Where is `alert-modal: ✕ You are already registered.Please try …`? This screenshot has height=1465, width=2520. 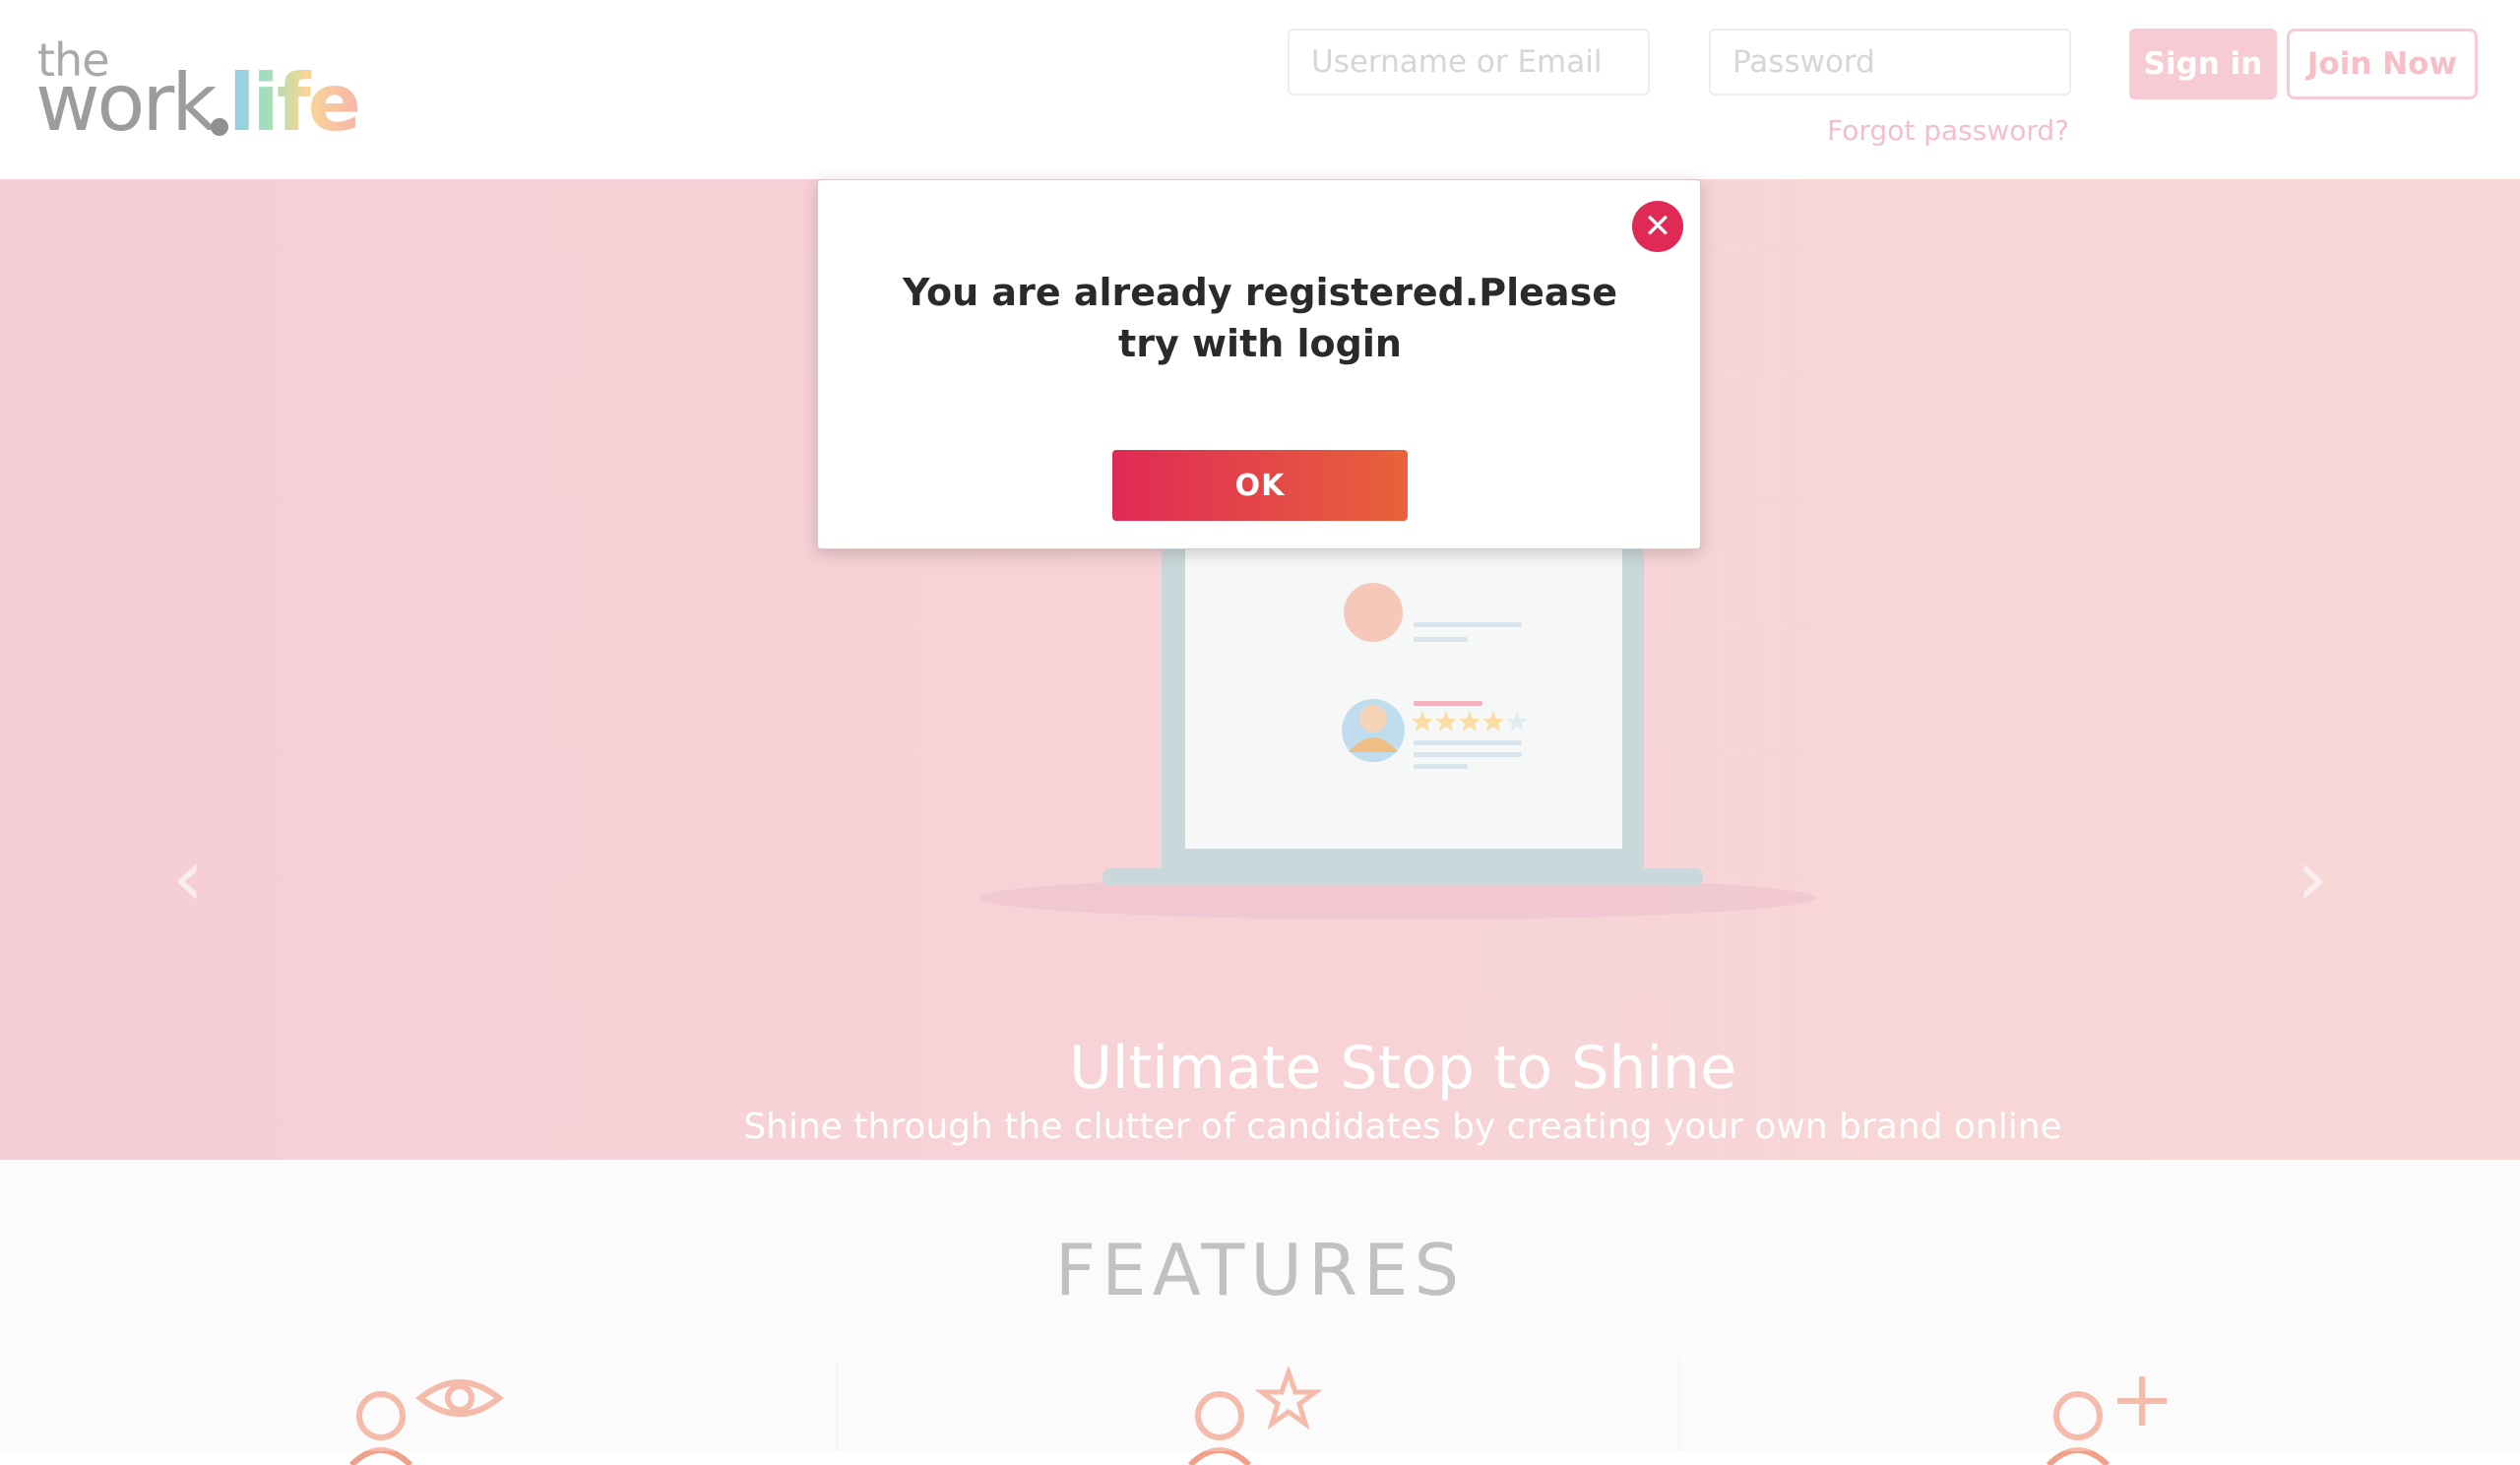 alert-modal: ✕ You are already registered.Please try … is located at coordinates (1259, 364).